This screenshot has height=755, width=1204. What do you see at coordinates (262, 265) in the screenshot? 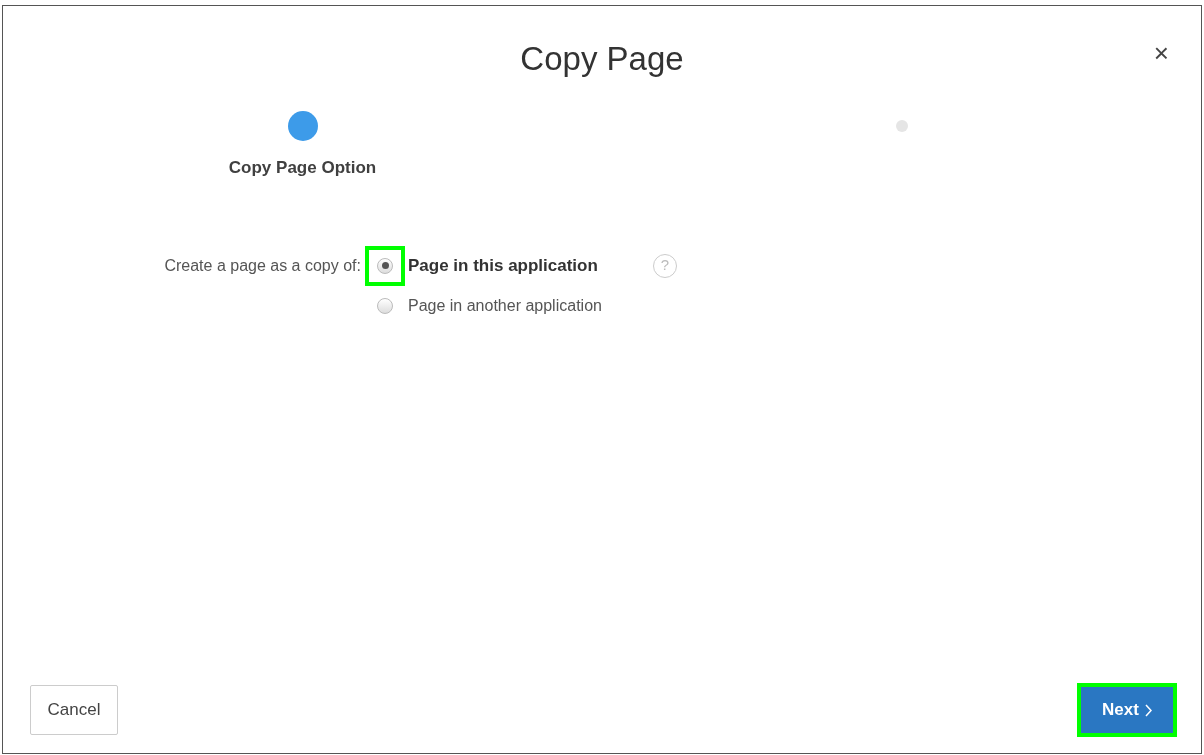
I see `field-label: Create a page as a copy of:` at bounding box center [262, 265].